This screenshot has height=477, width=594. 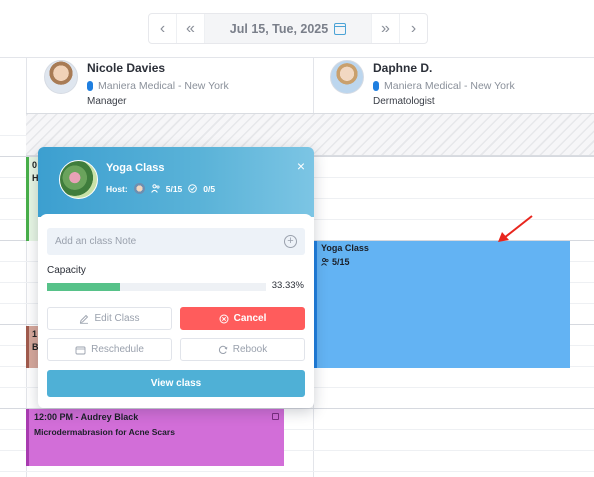 I want to click on rebook-label: Rebook, so click(x=250, y=349).